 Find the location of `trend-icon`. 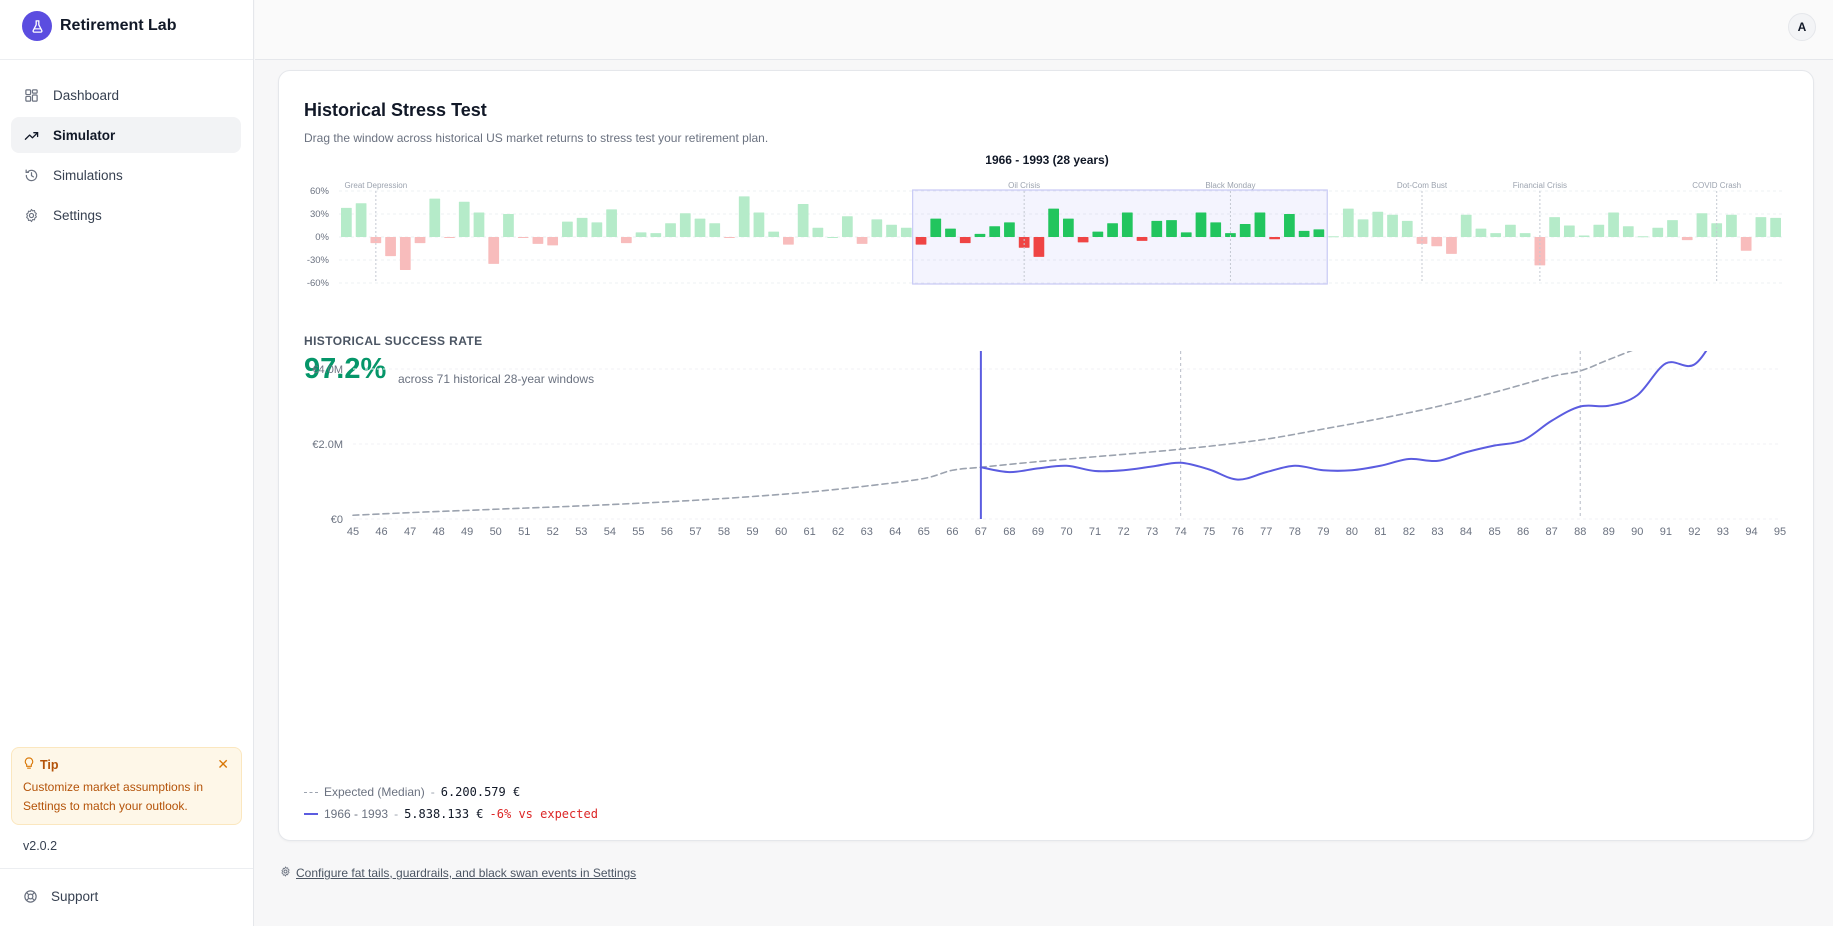

trend-icon is located at coordinates (31, 135).